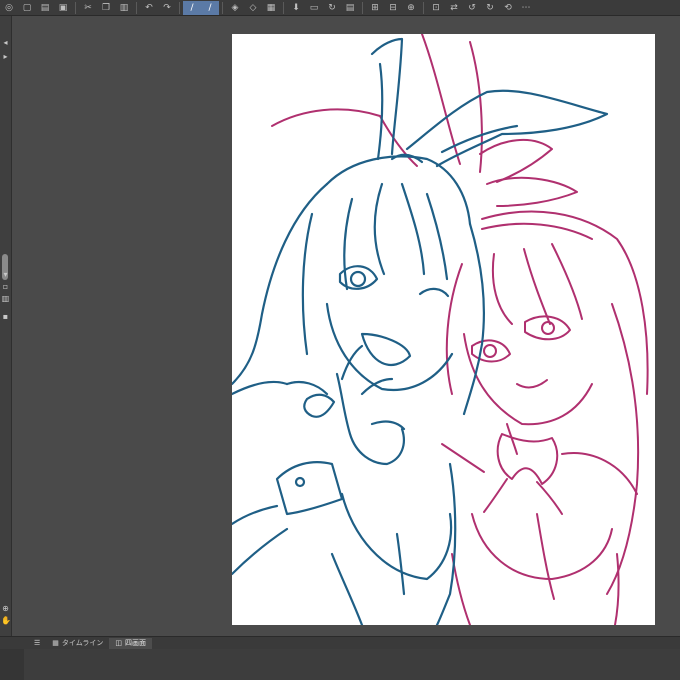 Image resolution: width=680 pixels, height=680 pixels. Describe the element at coordinates (149, 8) in the screenshot. I see `undo-icon: ↶` at that location.